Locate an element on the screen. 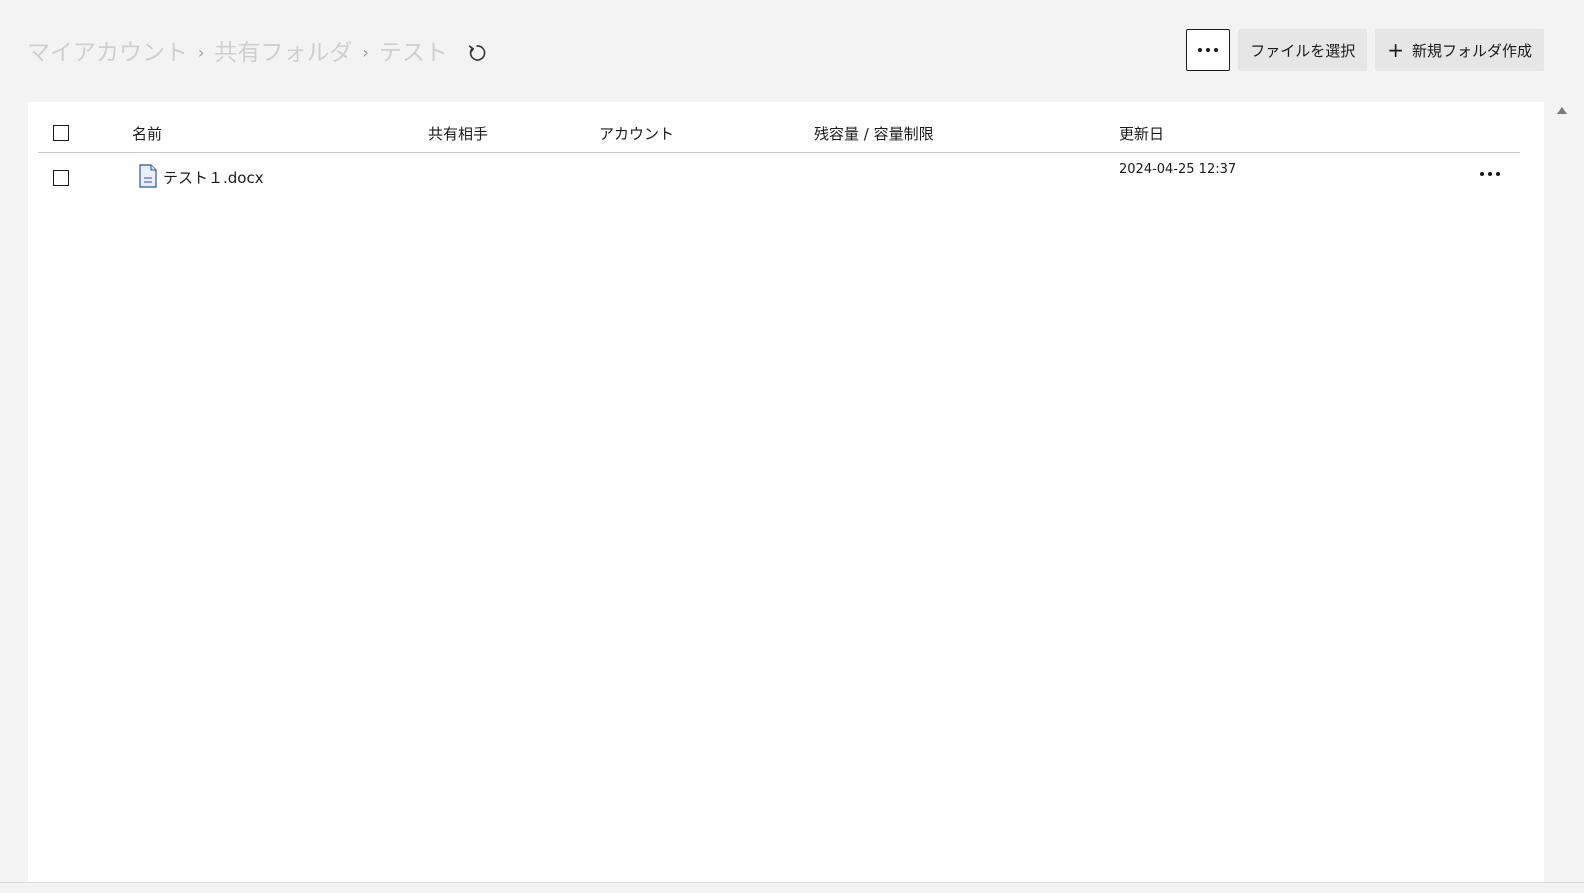 The height and width of the screenshot is (893, 1584). plus-icon: + is located at coordinates (1395, 50).